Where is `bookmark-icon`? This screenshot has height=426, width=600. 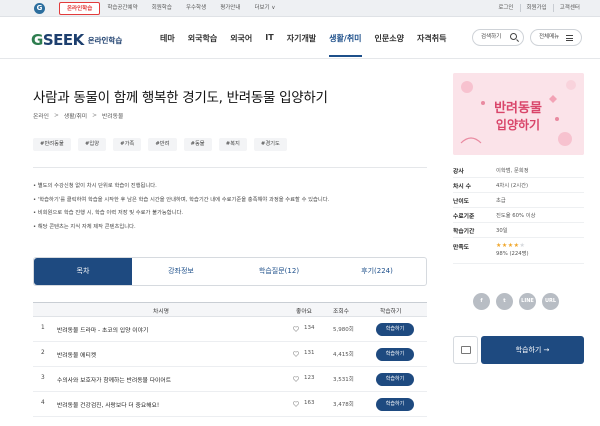 bookmark-icon is located at coordinates (466, 350).